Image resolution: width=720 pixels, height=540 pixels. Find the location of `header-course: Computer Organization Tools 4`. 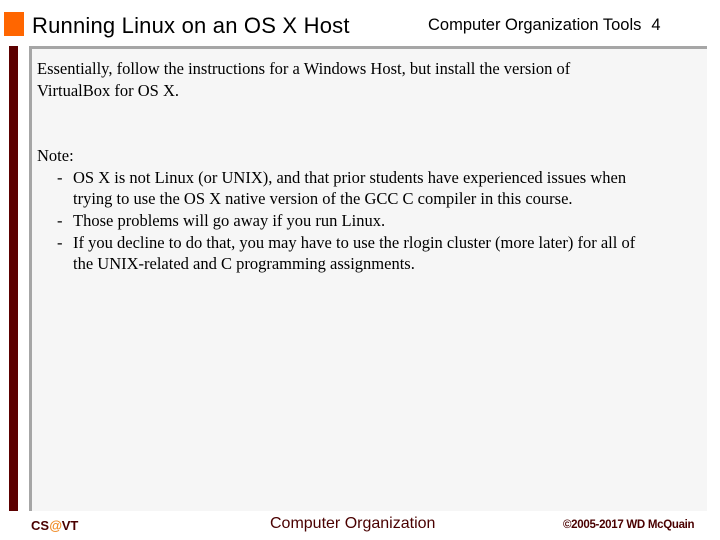

header-course: Computer Organization Tools 4 is located at coordinates (544, 25).